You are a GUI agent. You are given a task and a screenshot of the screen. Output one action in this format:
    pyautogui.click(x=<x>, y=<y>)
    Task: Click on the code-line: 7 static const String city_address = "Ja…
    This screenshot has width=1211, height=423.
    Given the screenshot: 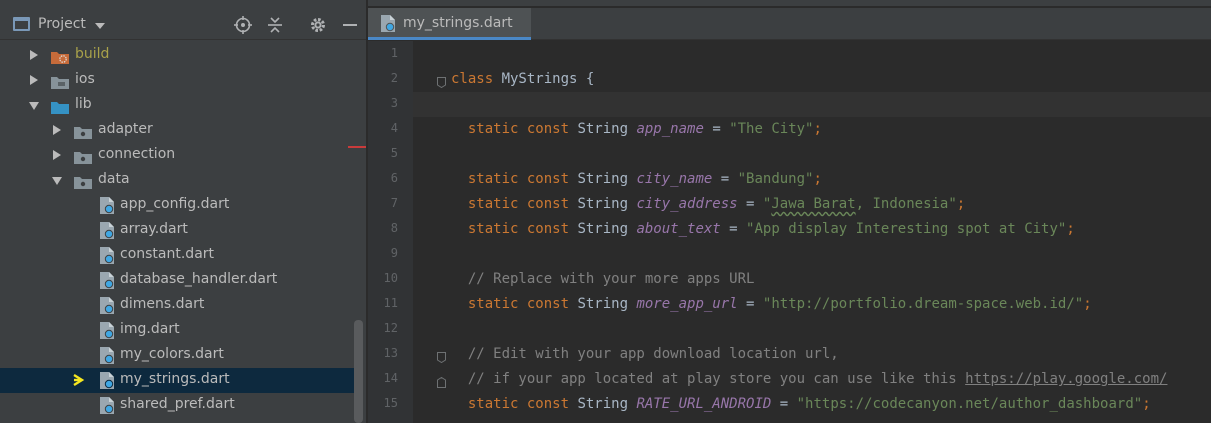 What is the action you would take?
    pyautogui.click(x=789, y=204)
    